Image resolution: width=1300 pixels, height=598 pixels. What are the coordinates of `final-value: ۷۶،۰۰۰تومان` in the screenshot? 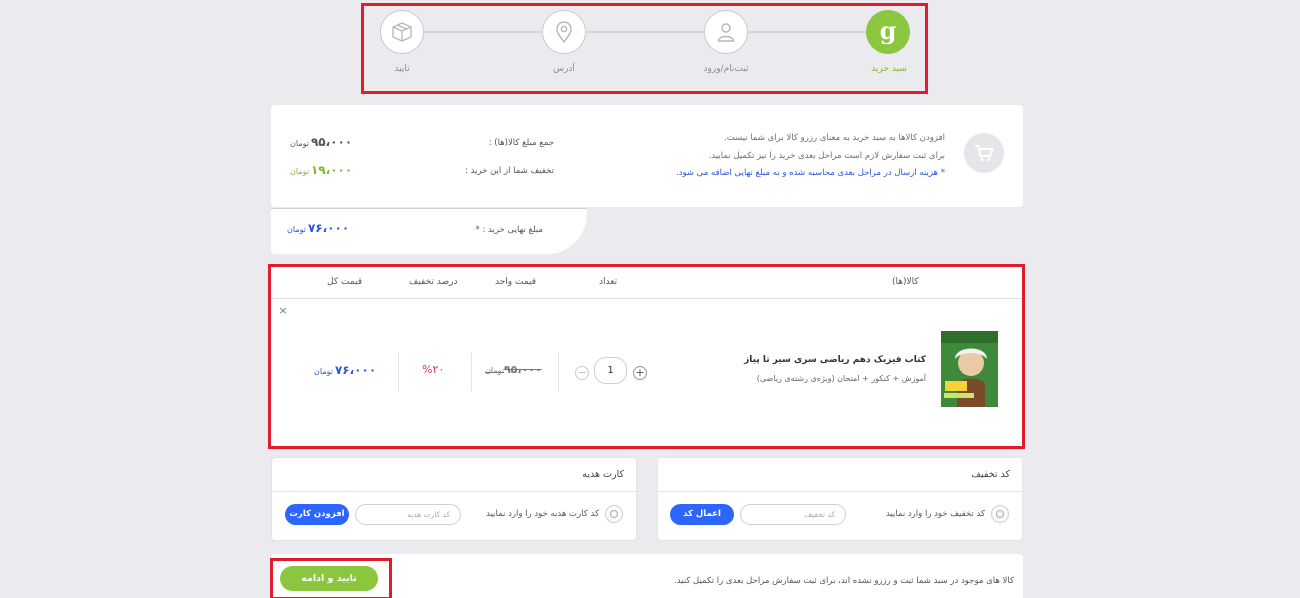 It's located at (318, 228).